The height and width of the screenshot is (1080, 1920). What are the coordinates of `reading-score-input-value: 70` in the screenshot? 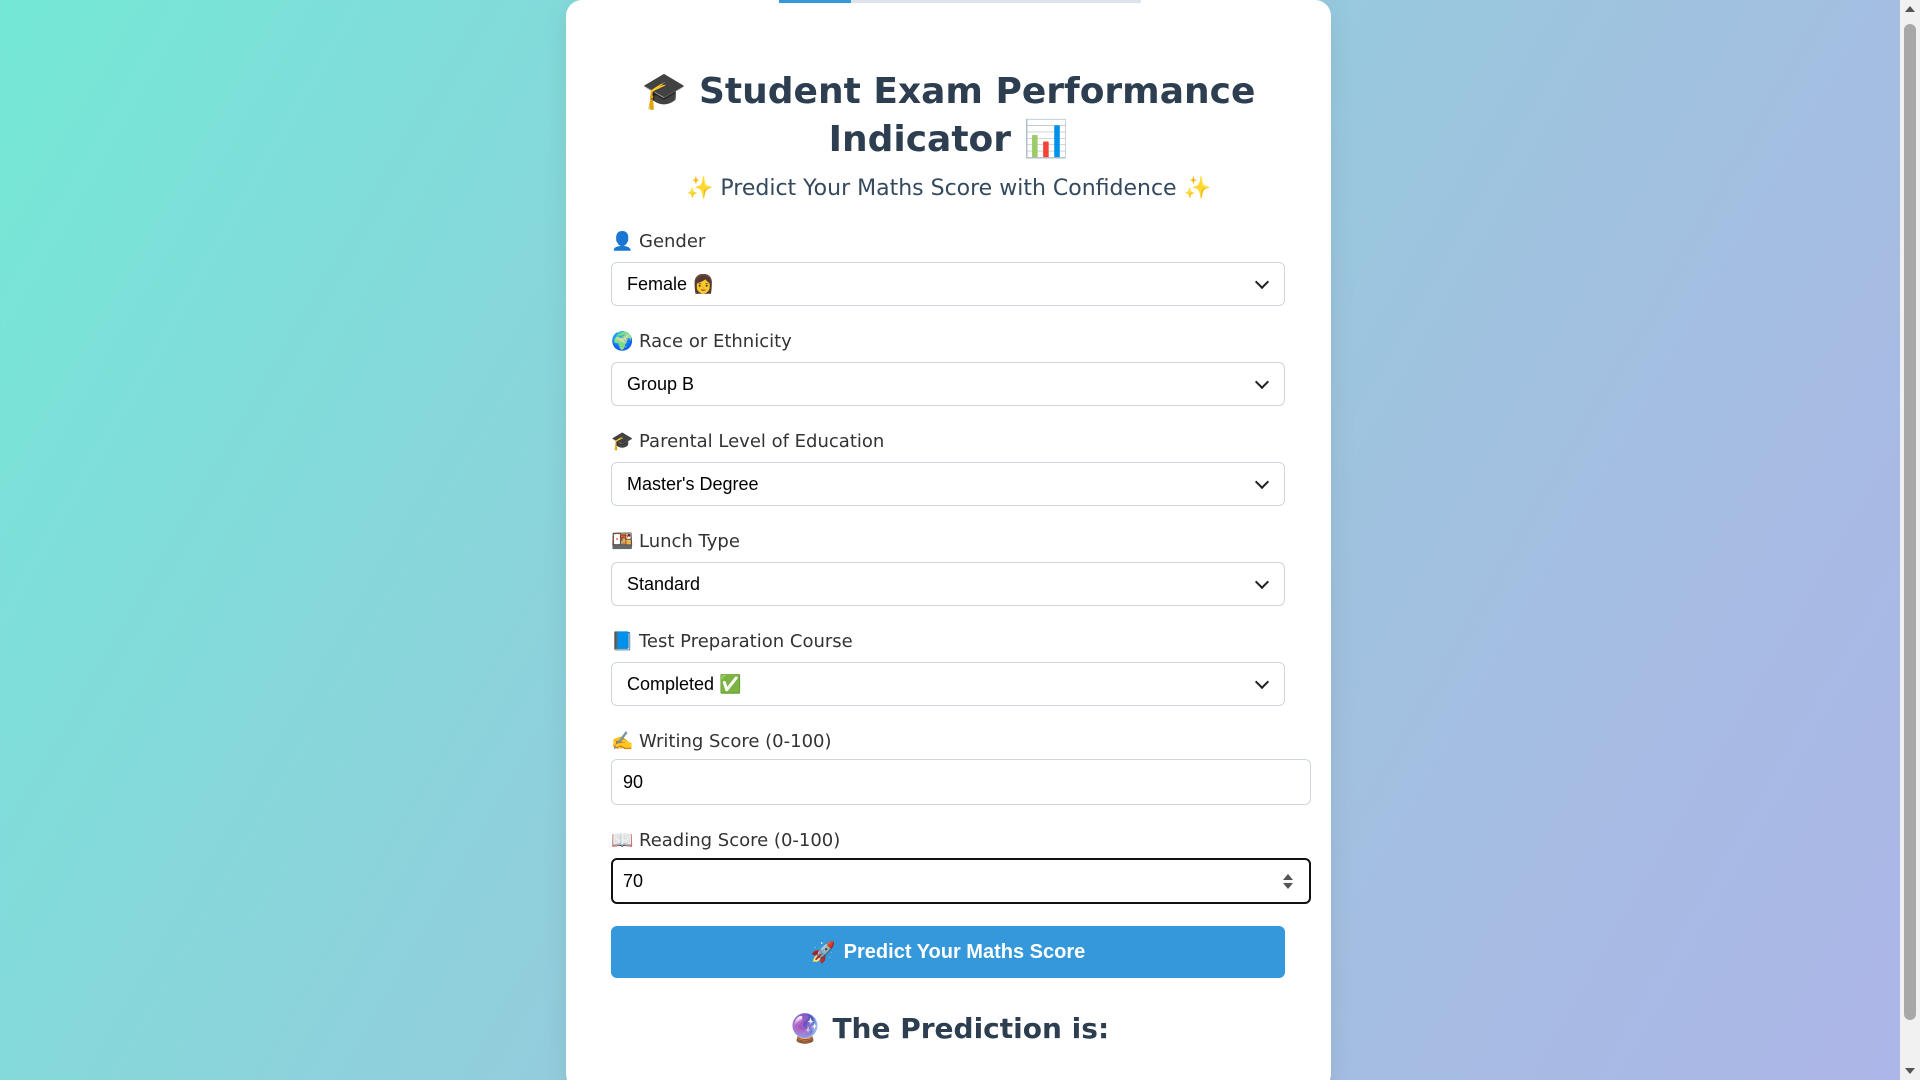 It's located at (633, 880).